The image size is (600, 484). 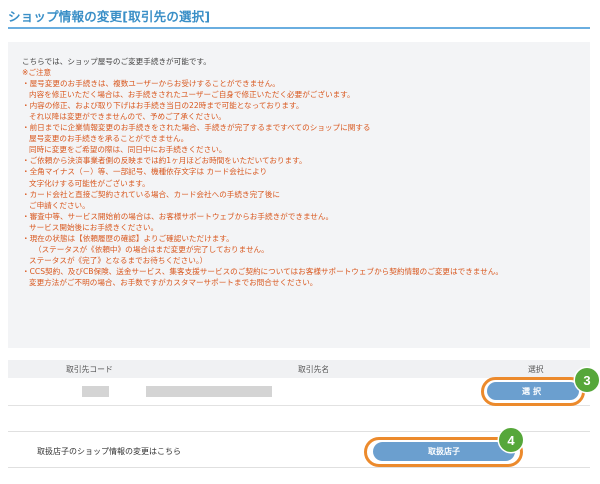 What do you see at coordinates (89, 369) in the screenshot?
I see `header-code: 取引先コード` at bounding box center [89, 369].